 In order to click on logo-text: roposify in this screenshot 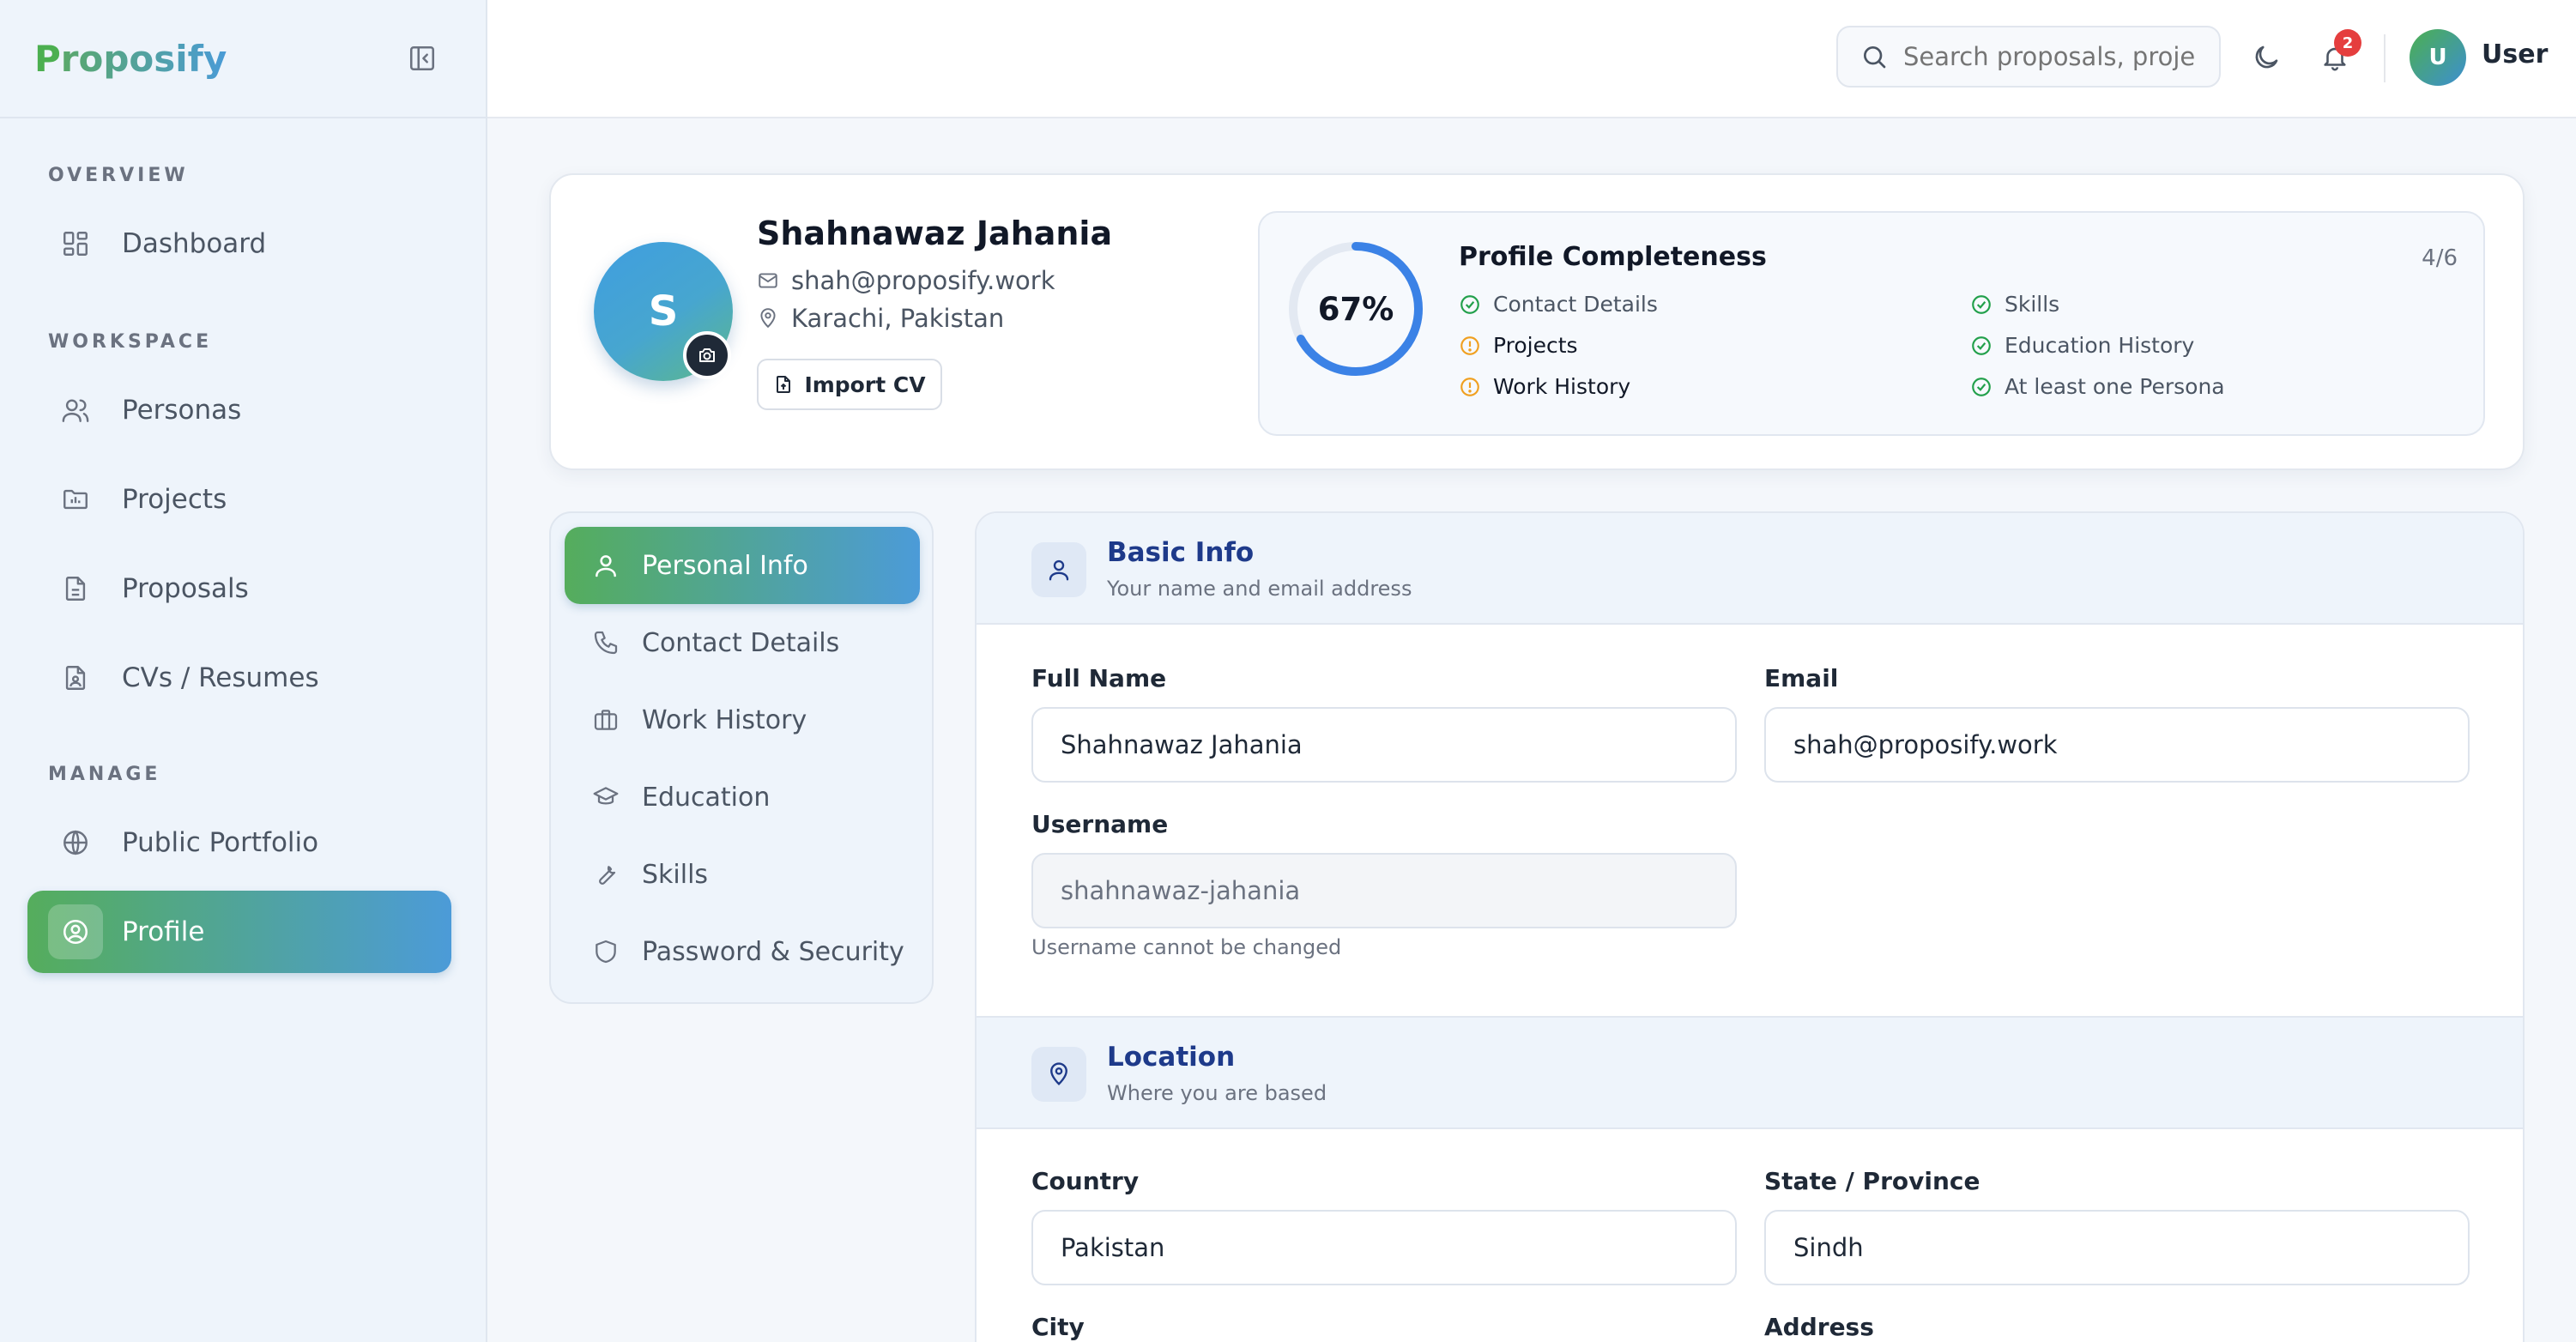, I will do `click(143, 59)`.